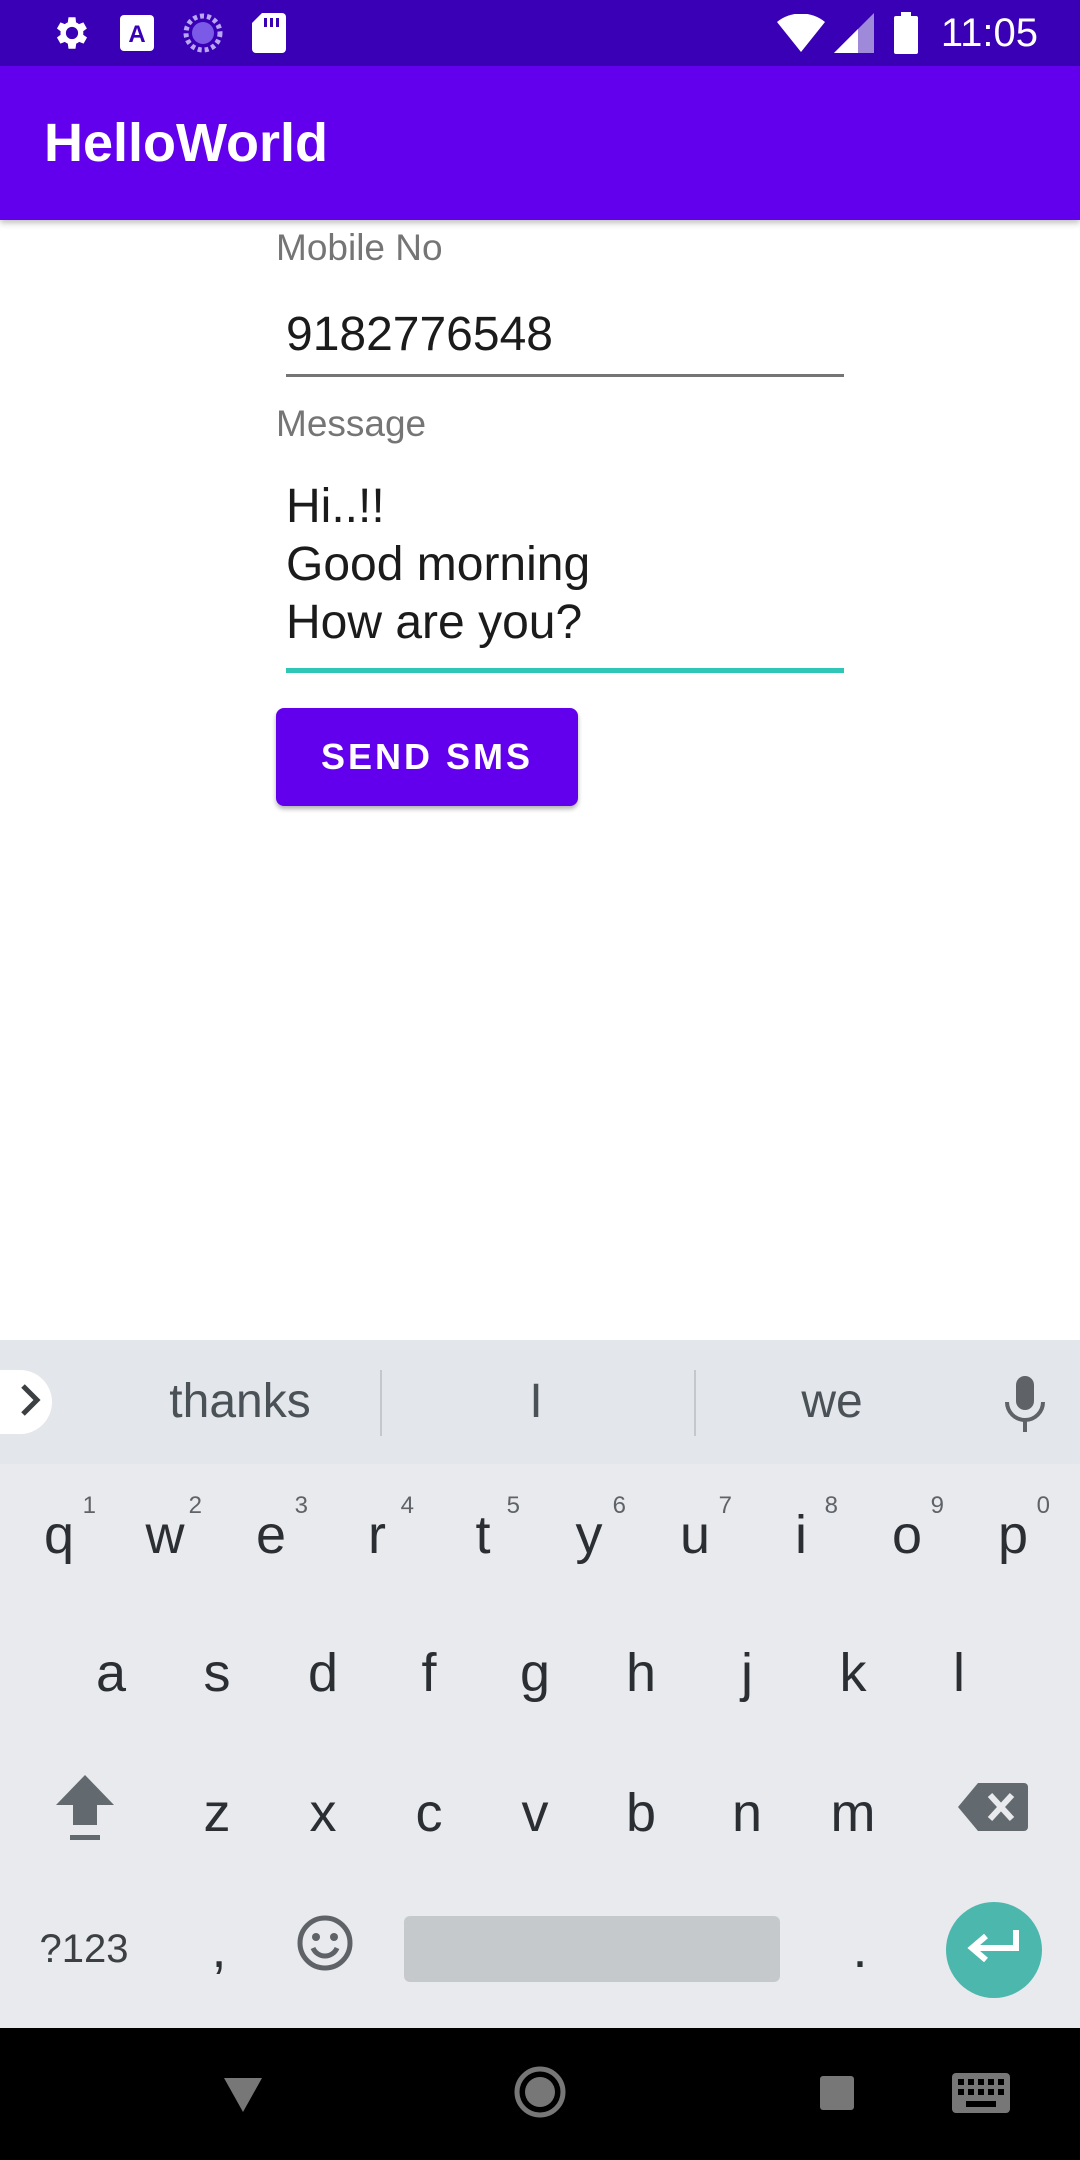 The height and width of the screenshot is (2160, 1080). I want to click on expand-suggestions-button, so click(26, 1402).